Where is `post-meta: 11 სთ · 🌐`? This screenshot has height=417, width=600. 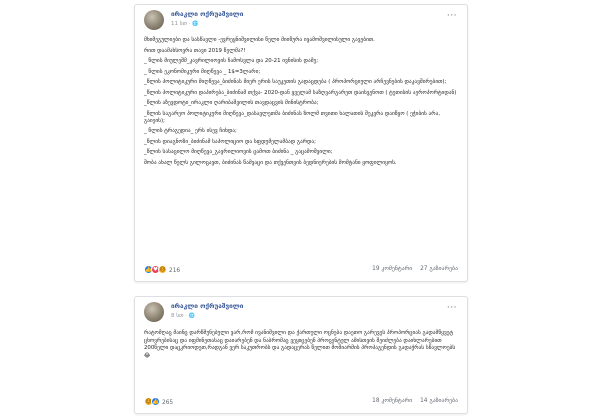 post-meta: 11 სთ · 🌐 is located at coordinates (184, 24).